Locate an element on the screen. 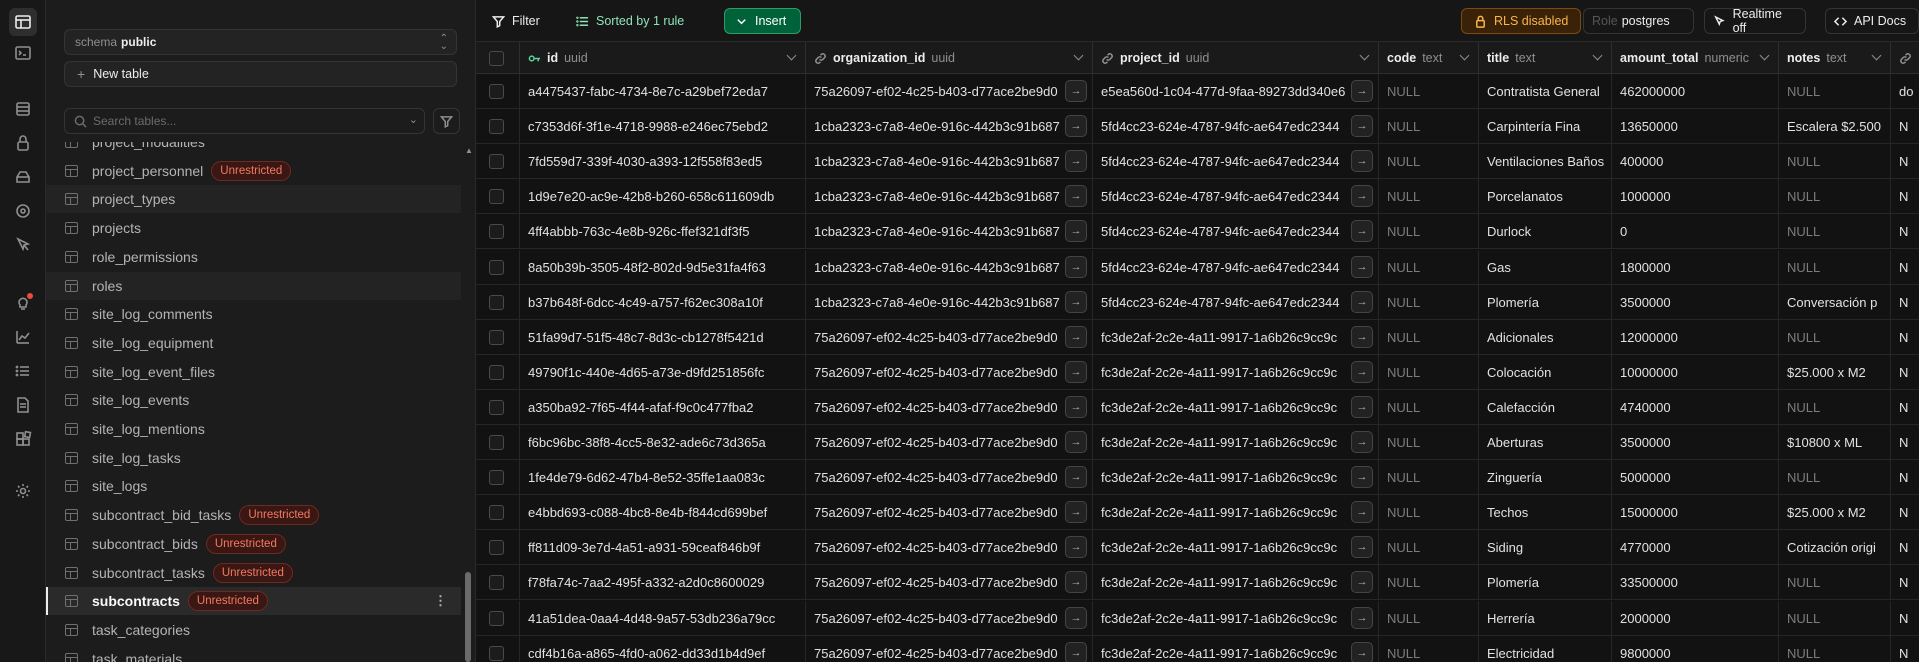  table-item-project-personnel: project_personnel Unrestricted is located at coordinates (253, 171).